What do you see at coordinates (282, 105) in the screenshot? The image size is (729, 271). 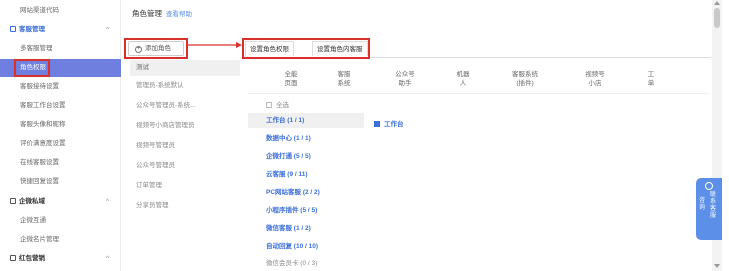 I see `select-all-label: 全选` at bounding box center [282, 105].